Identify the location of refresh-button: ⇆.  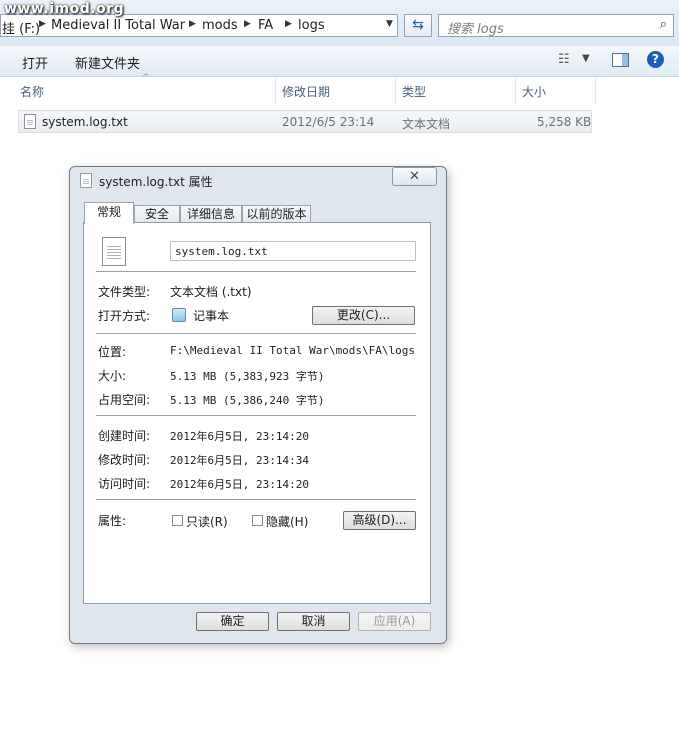
(418, 25).